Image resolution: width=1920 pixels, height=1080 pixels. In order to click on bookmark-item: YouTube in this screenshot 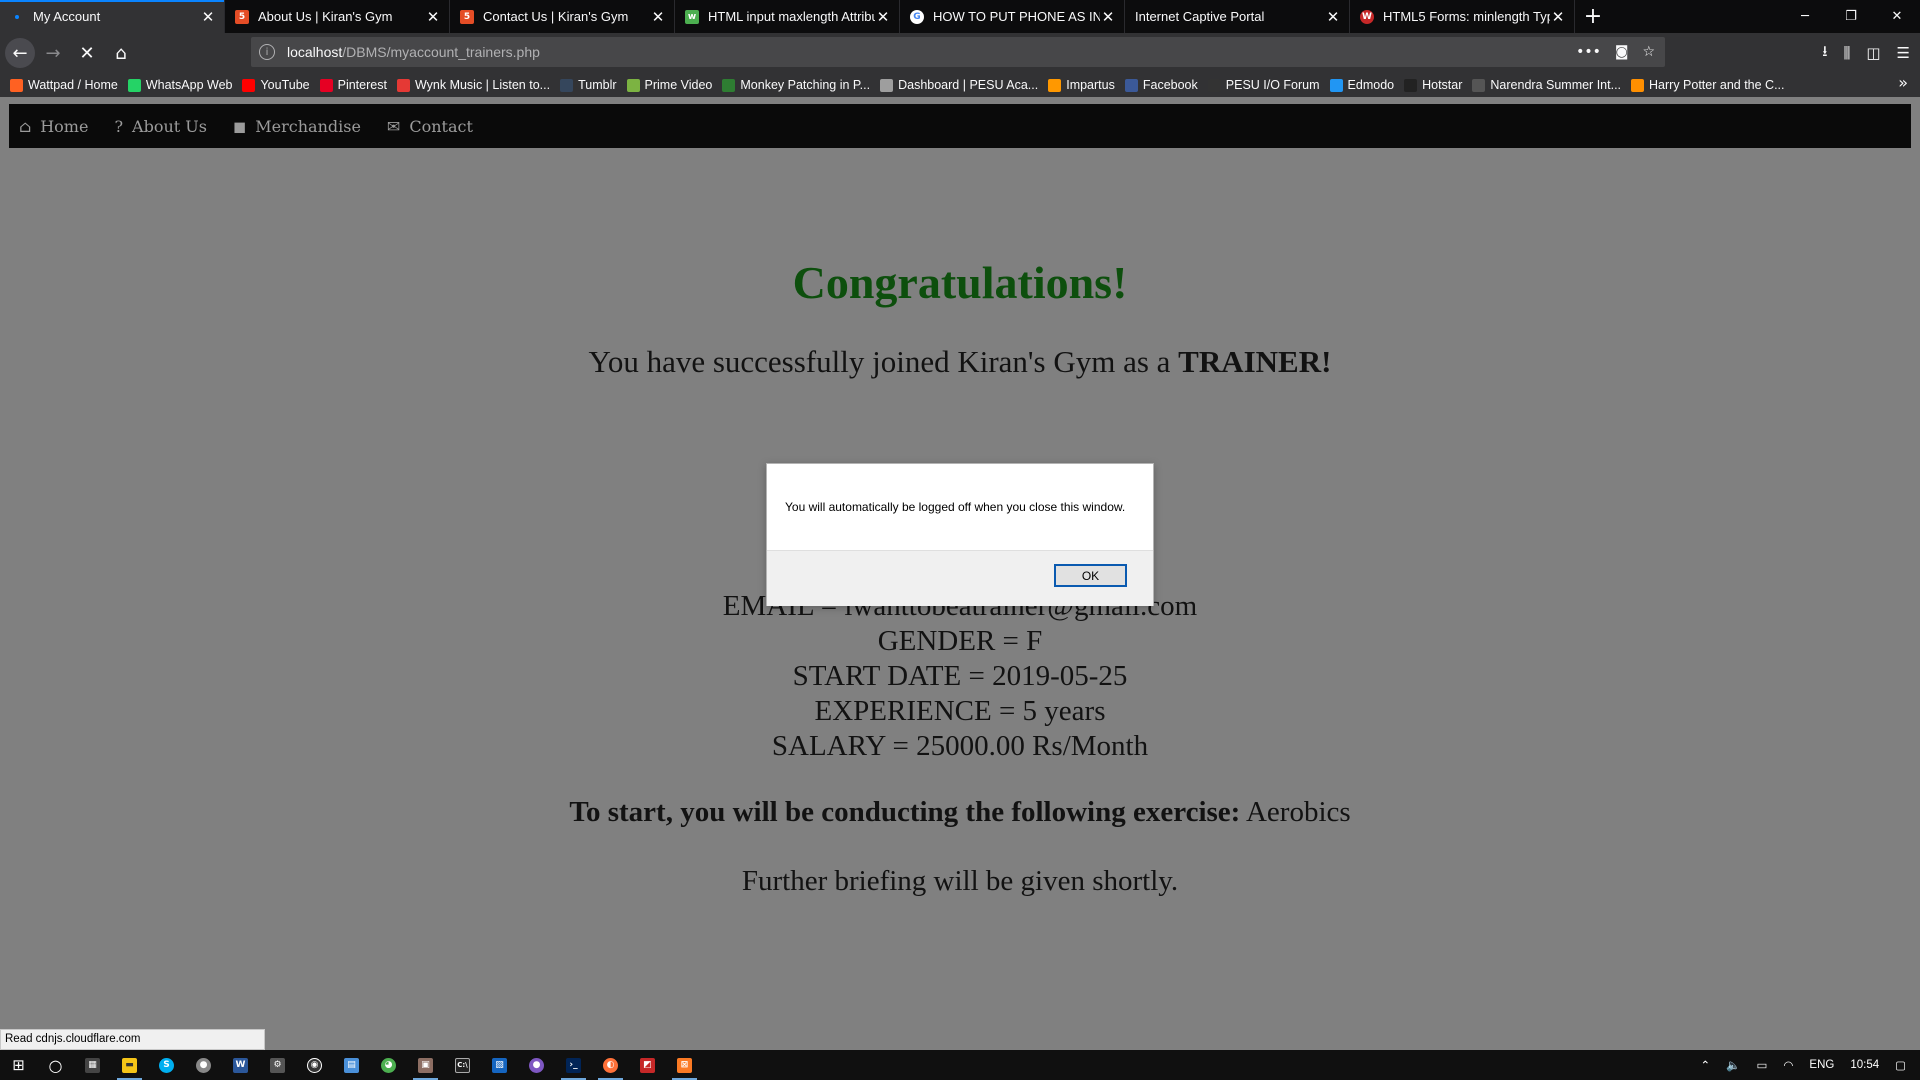, I will do `click(276, 85)`.